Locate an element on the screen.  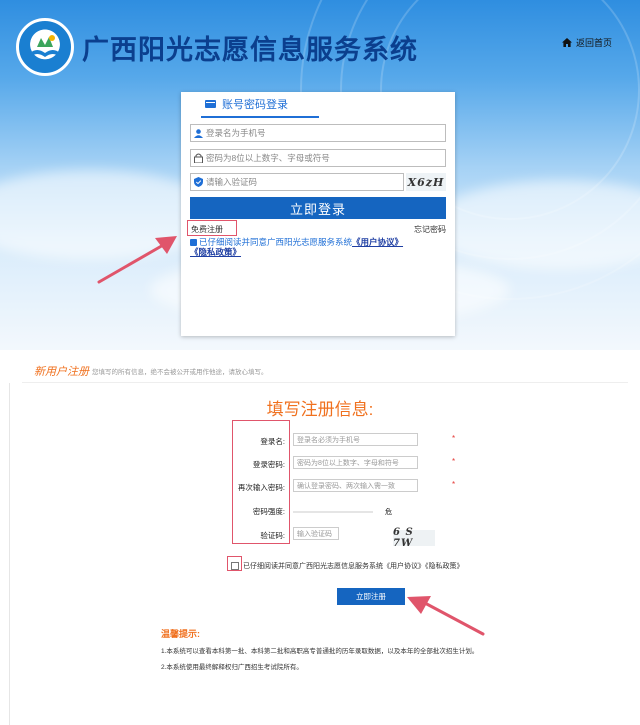
home-link-label: 返回首页 is located at coordinates (594, 43).